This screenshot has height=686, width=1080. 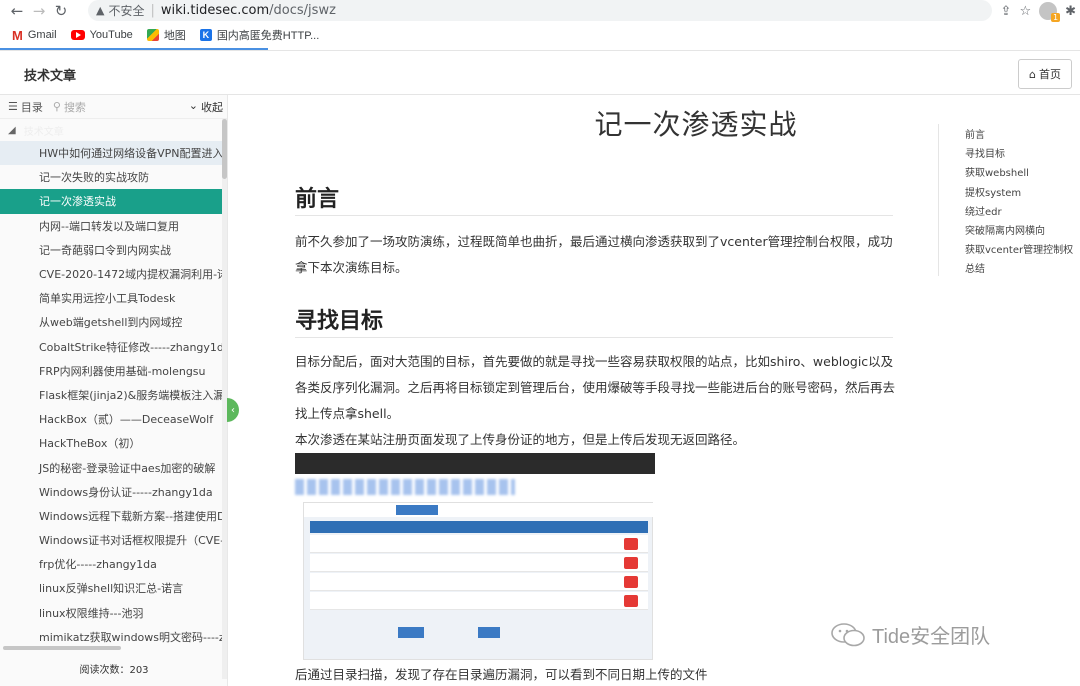 I want to click on share-icon: ⇪, so click(x=1006, y=11).